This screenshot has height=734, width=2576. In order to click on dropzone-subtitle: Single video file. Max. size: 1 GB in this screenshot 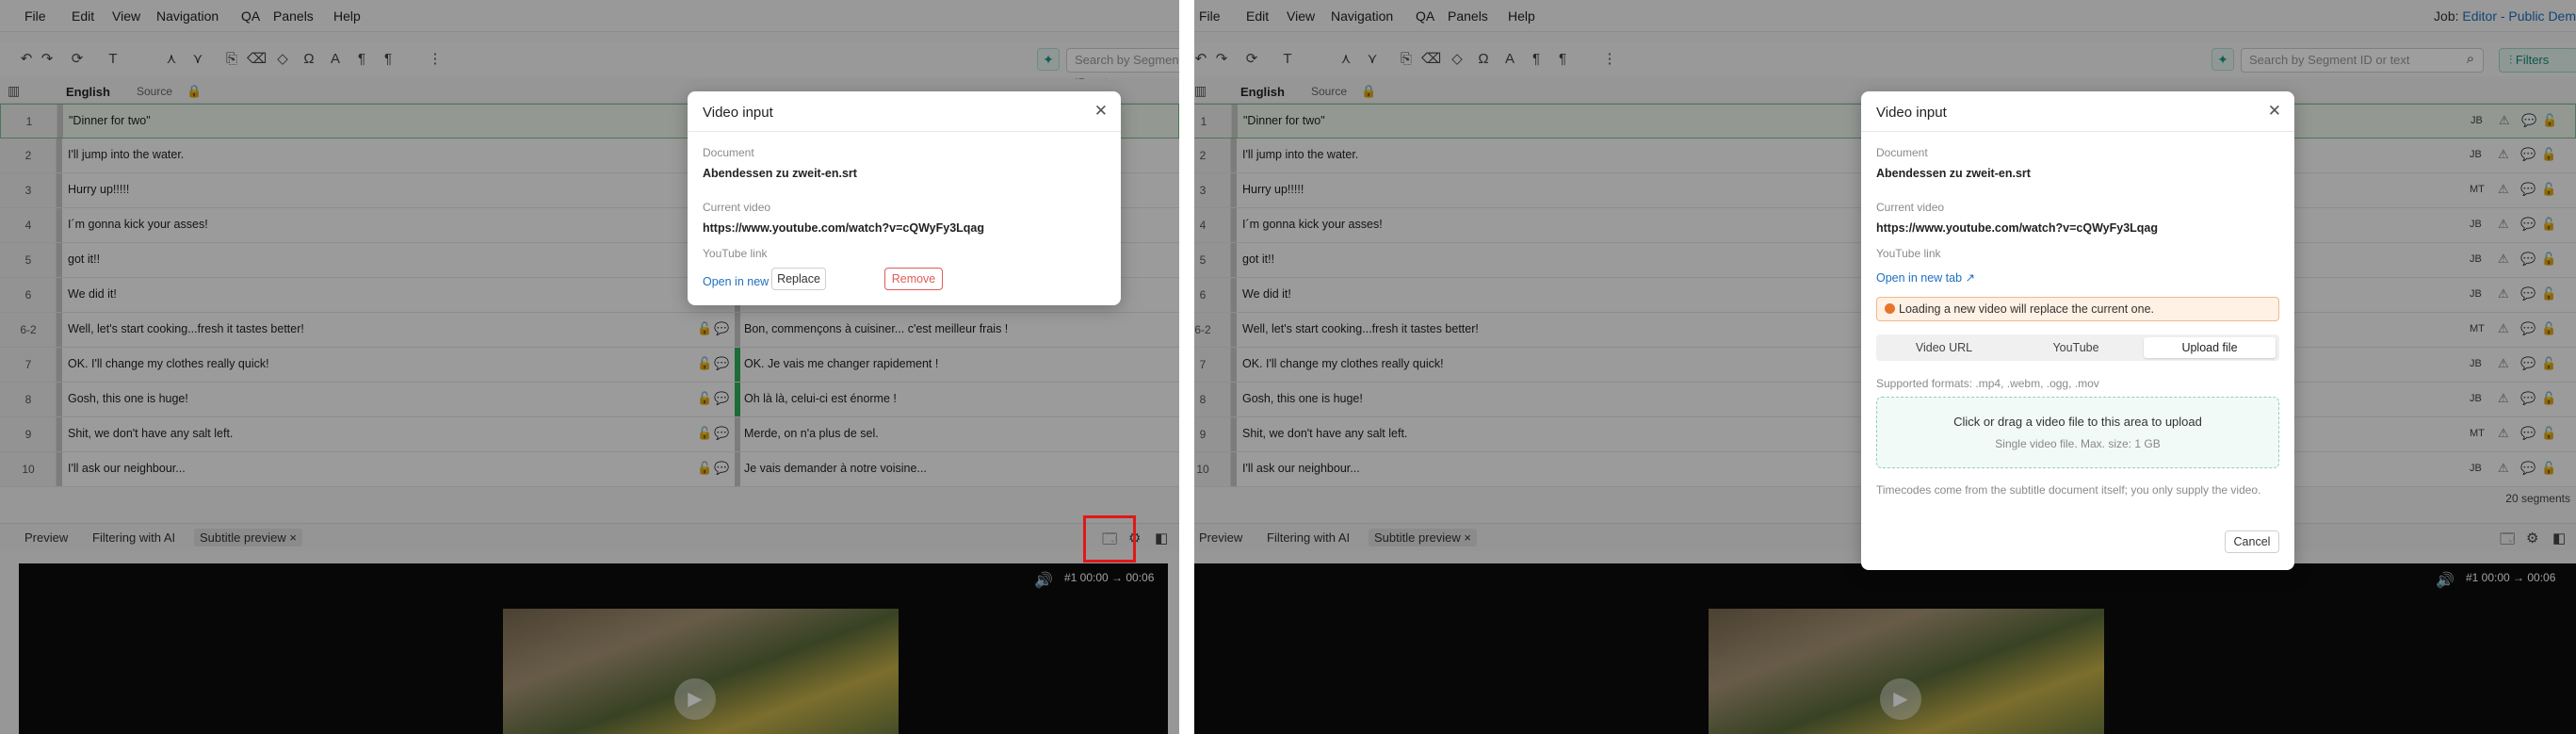, I will do `click(2078, 443)`.